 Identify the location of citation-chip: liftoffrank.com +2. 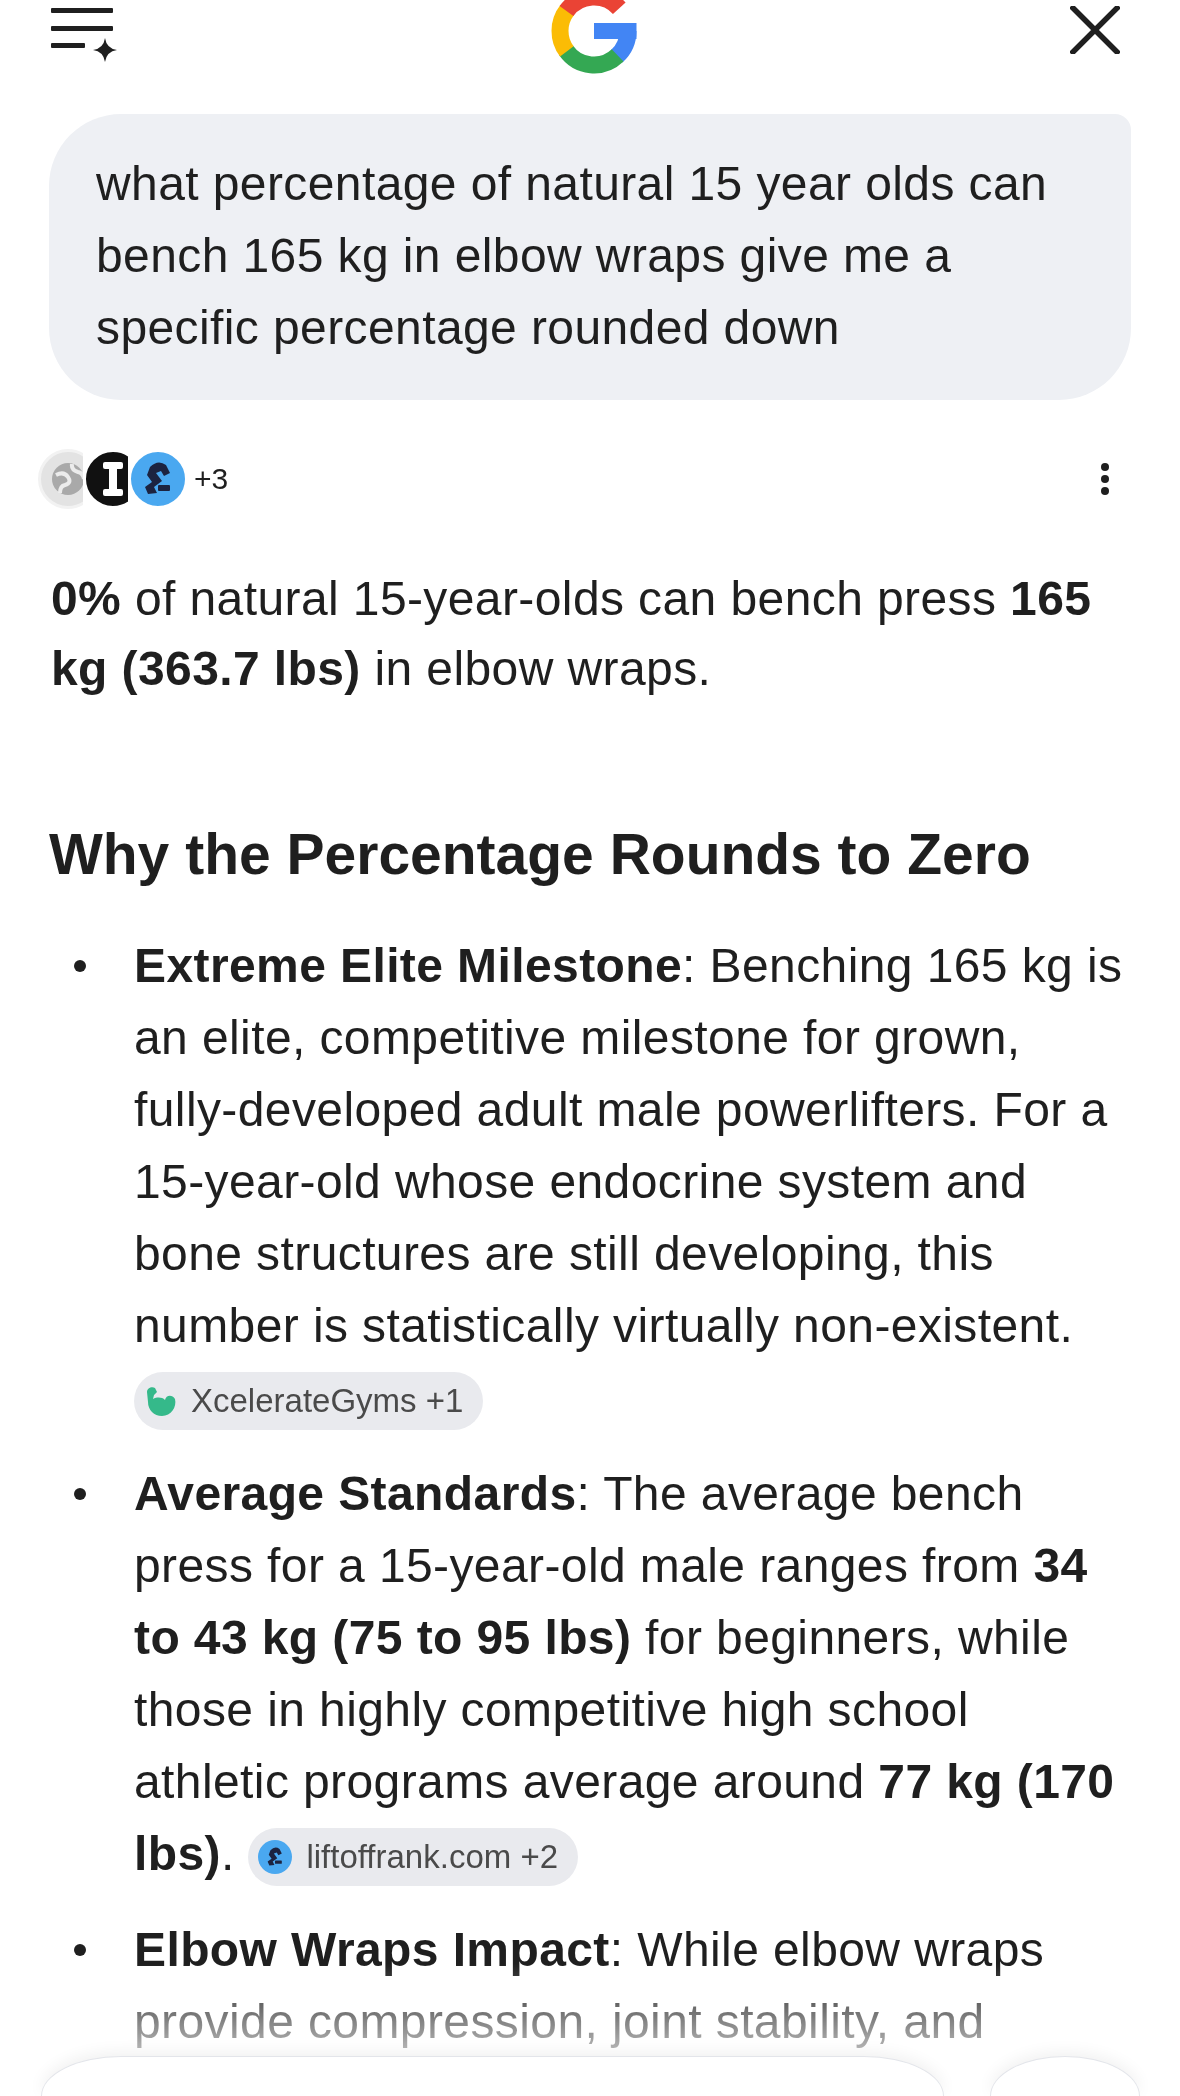
(413, 1857).